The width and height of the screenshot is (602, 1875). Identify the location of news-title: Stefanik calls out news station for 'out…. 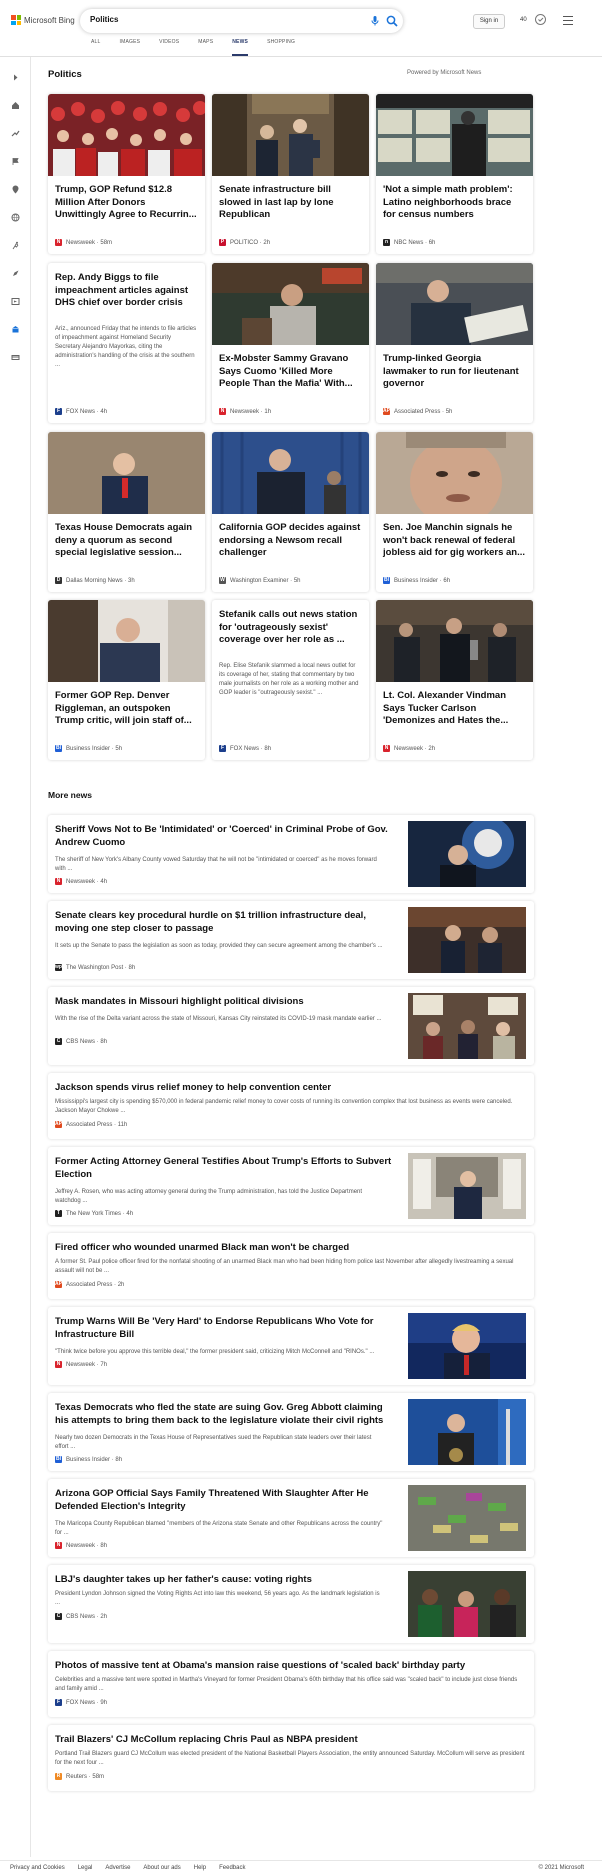
(290, 628).